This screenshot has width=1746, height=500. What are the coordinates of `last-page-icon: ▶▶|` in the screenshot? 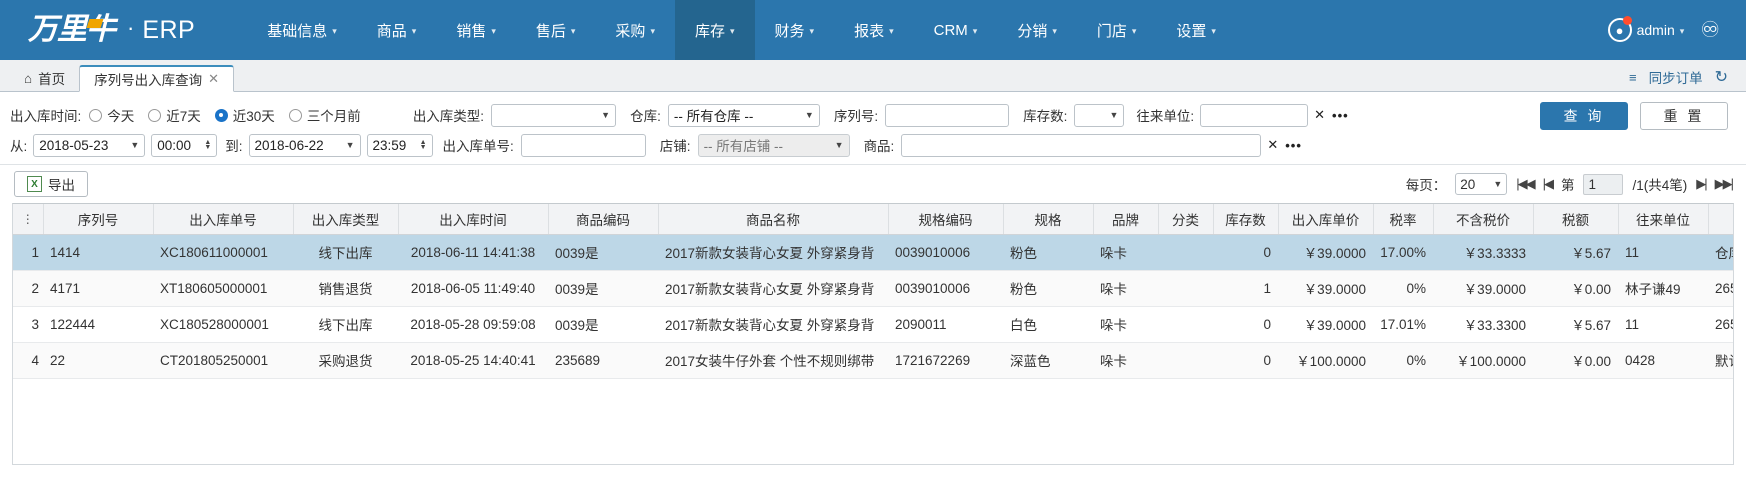 It's located at (1724, 184).